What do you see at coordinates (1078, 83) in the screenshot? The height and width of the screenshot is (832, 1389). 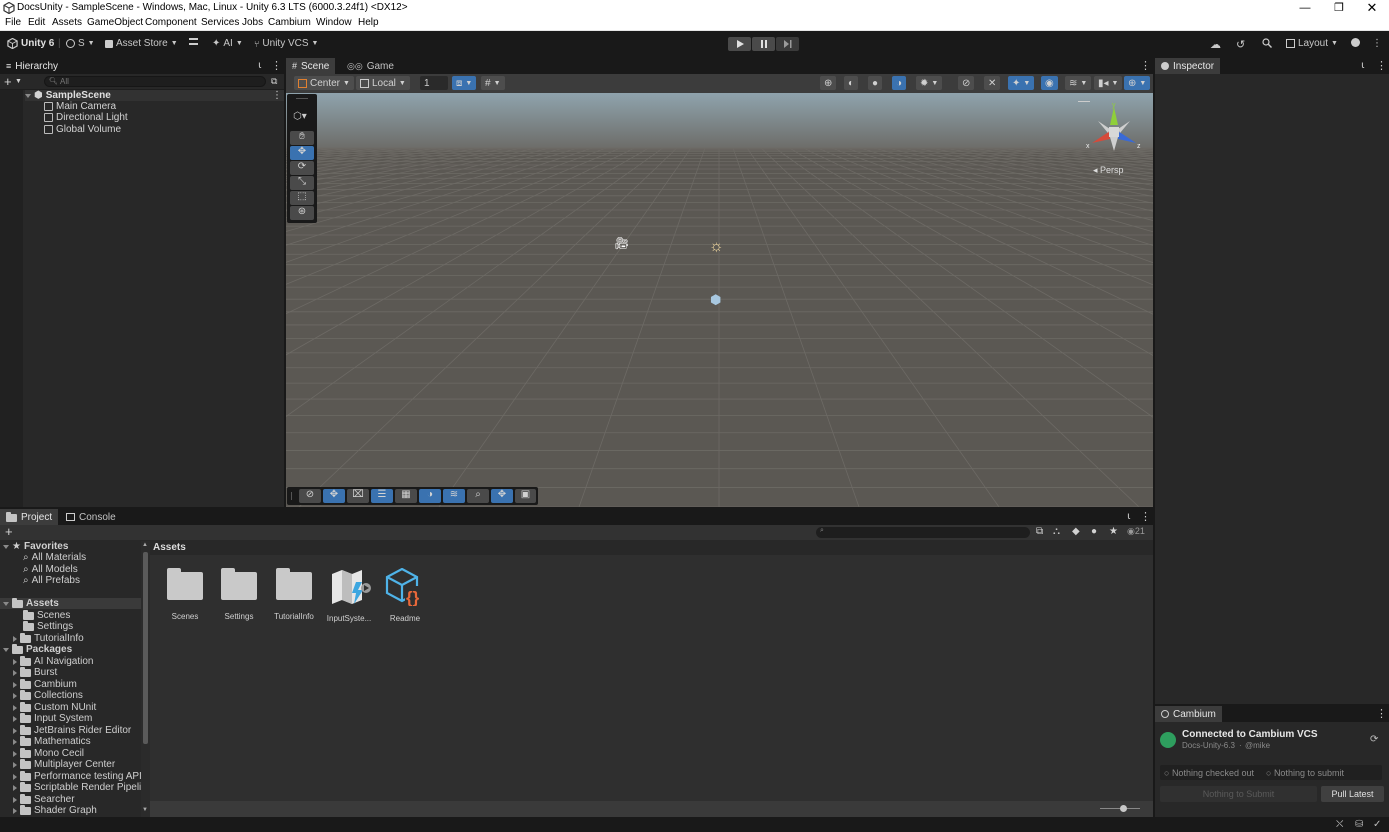 I see `layers-dropdown: ≋ ▼` at bounding box center [1078, 83].